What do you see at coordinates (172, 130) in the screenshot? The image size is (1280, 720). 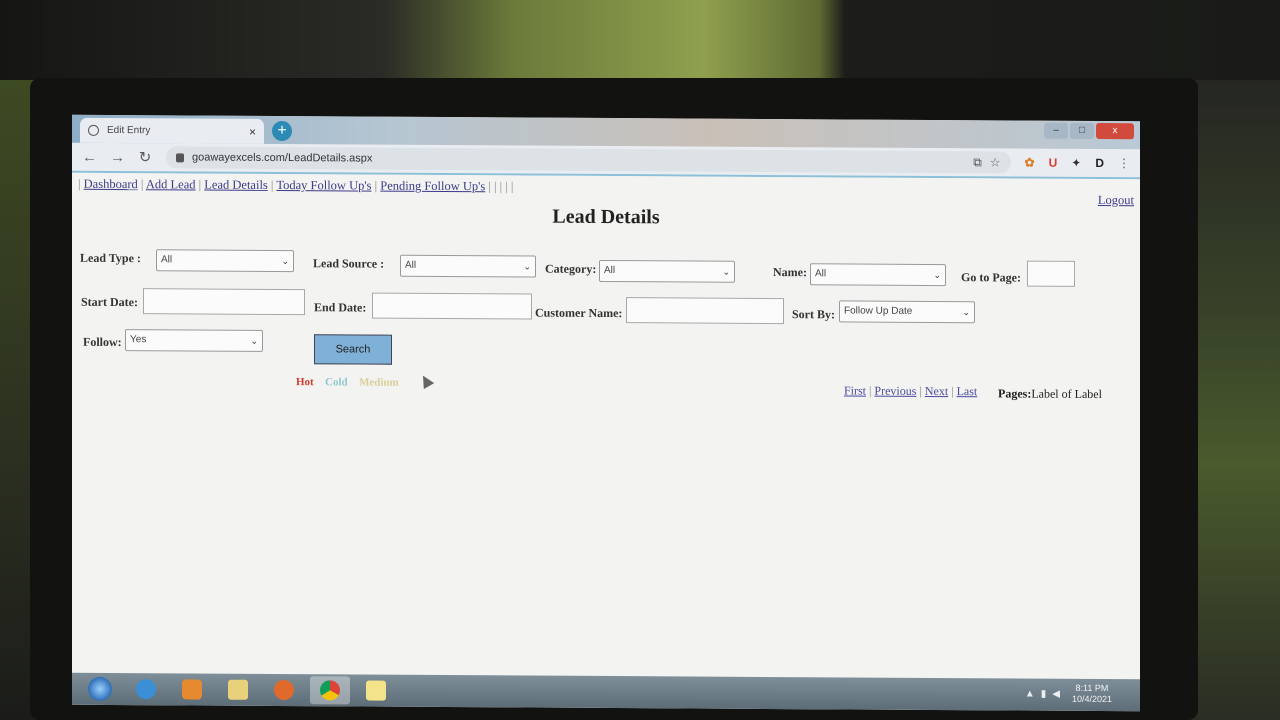 I see `browser-tab: Edit Entry ×` at bounding box center [172, 130].